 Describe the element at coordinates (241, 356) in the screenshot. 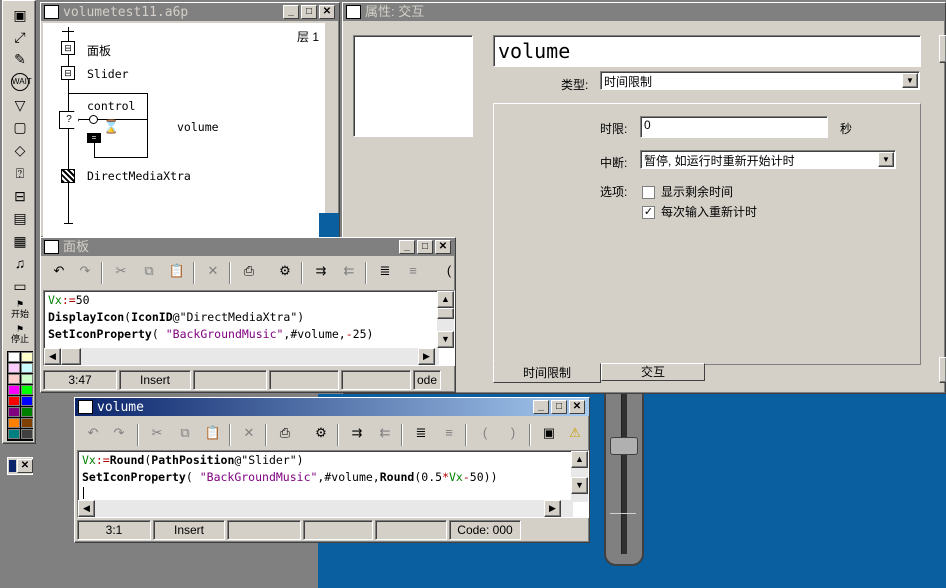

I see `horizontal-scrollbar: ◀ ▶` at that location.